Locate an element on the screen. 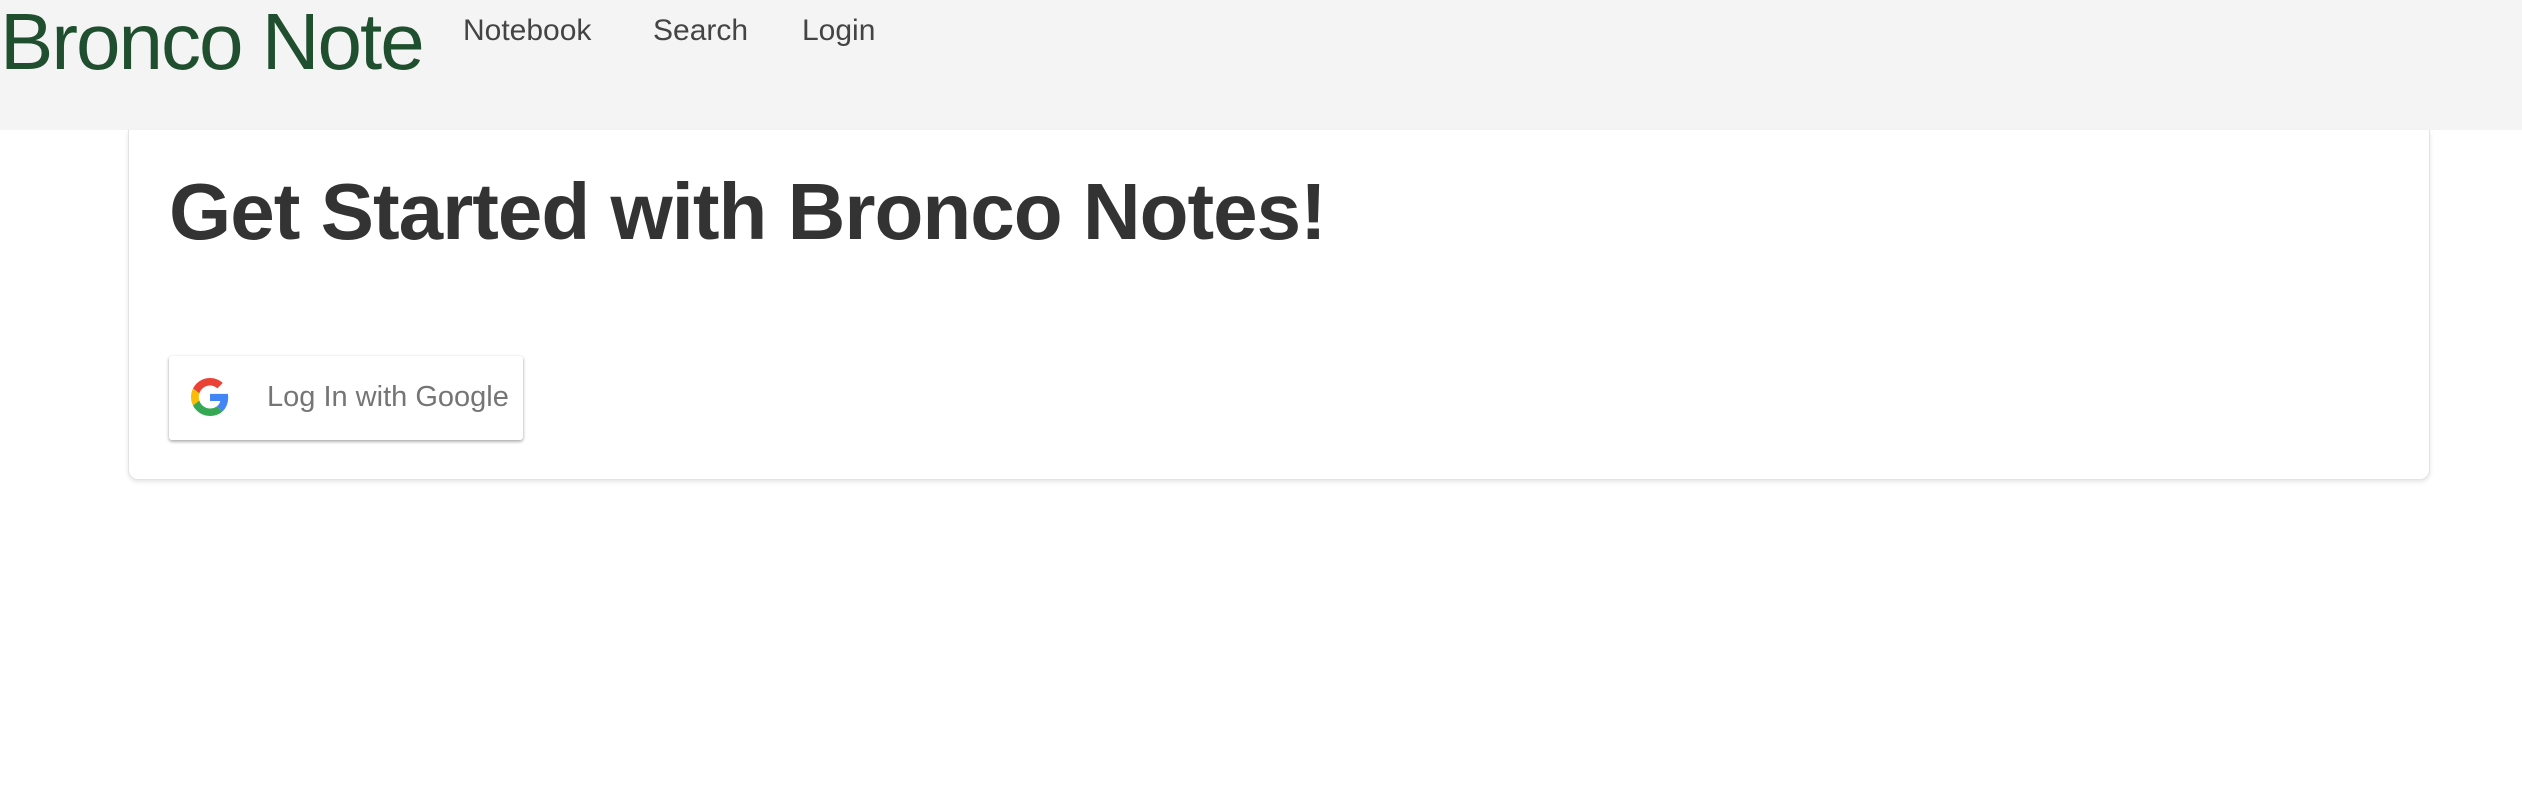 The width and height of the screenshot is (2522, 790). google-login-label: Log In with Google is located at coordinates (388, 397).